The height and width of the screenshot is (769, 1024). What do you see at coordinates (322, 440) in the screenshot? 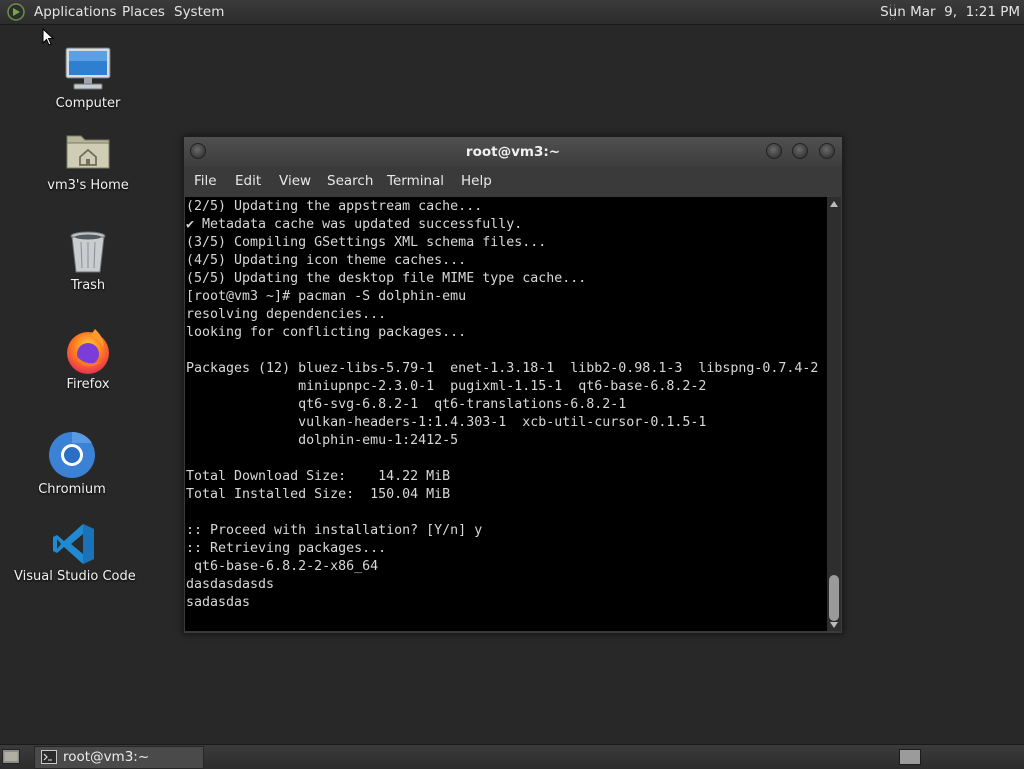
I see `terminal-line: dolphin-emu-1:2412-5` at bounding box center [322, 440].